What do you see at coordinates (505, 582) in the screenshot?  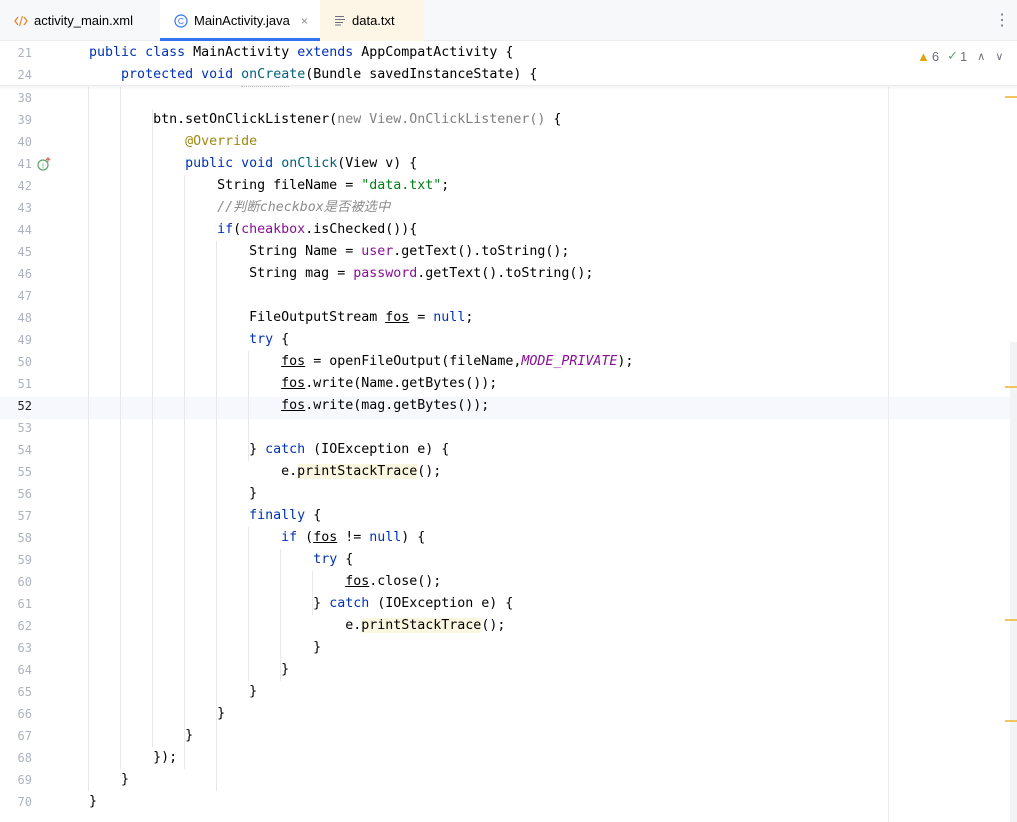 I see `code-line: 60 fos.close();` at bounding box center [505, 582].